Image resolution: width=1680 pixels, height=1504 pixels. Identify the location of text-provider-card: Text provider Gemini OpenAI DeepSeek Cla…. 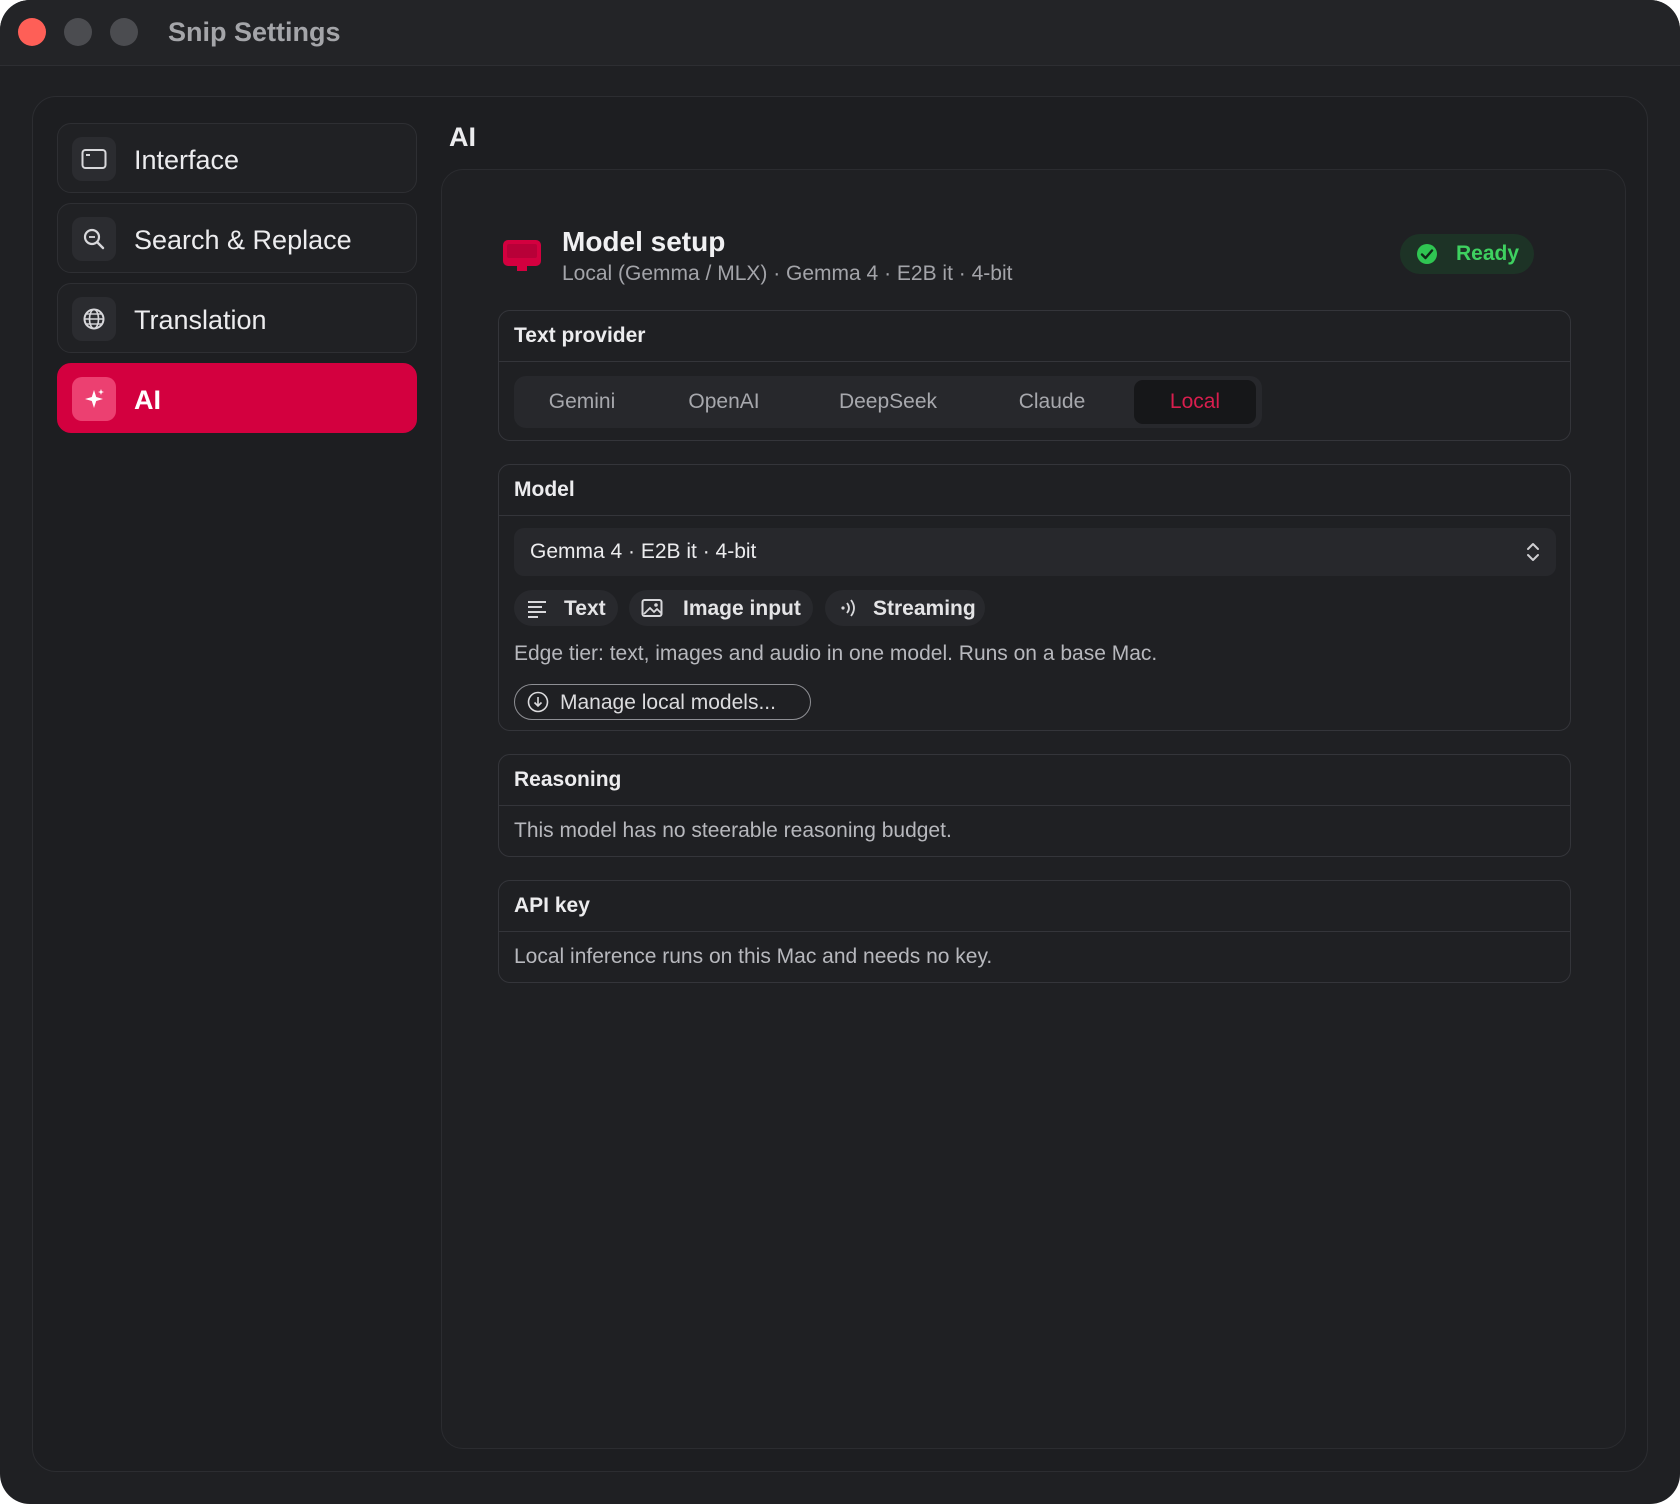
(1034, 375).